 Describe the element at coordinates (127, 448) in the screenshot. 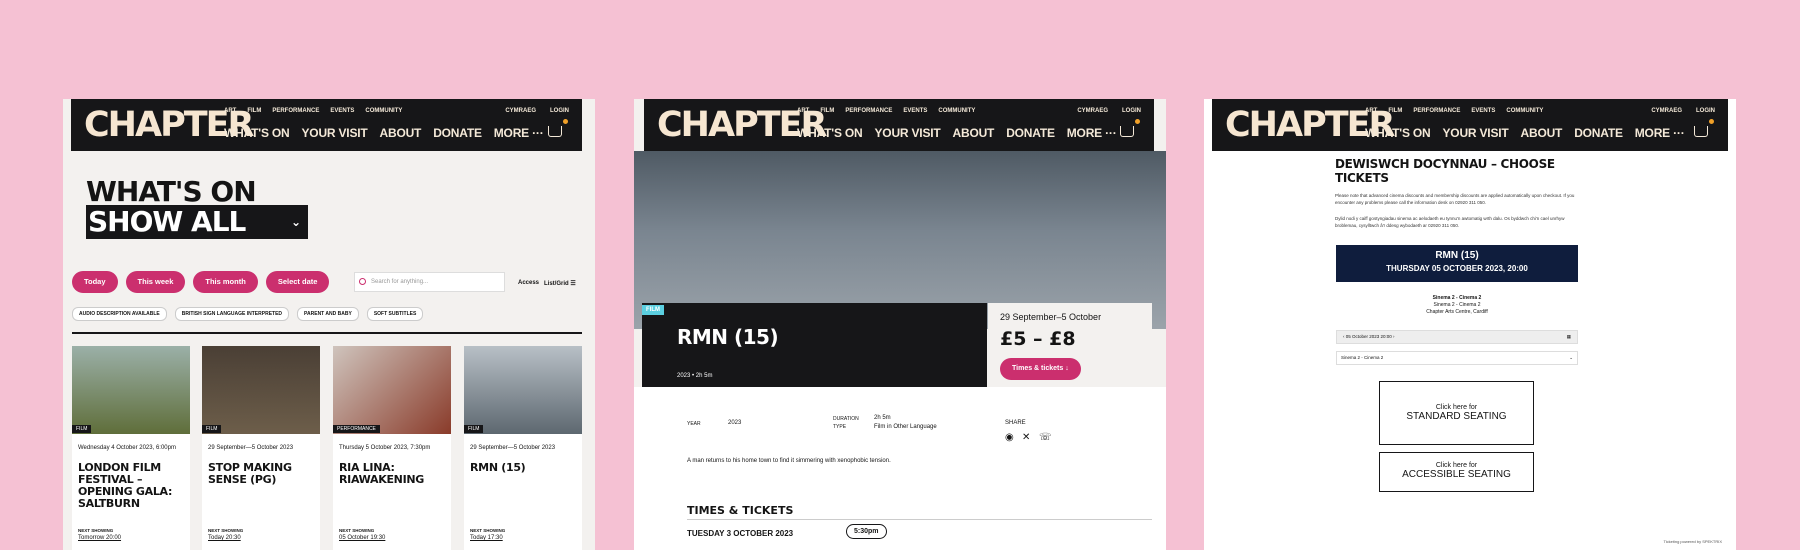

I see `event-date: Wednesday 4 October 2023, 6:00pm` at that location.